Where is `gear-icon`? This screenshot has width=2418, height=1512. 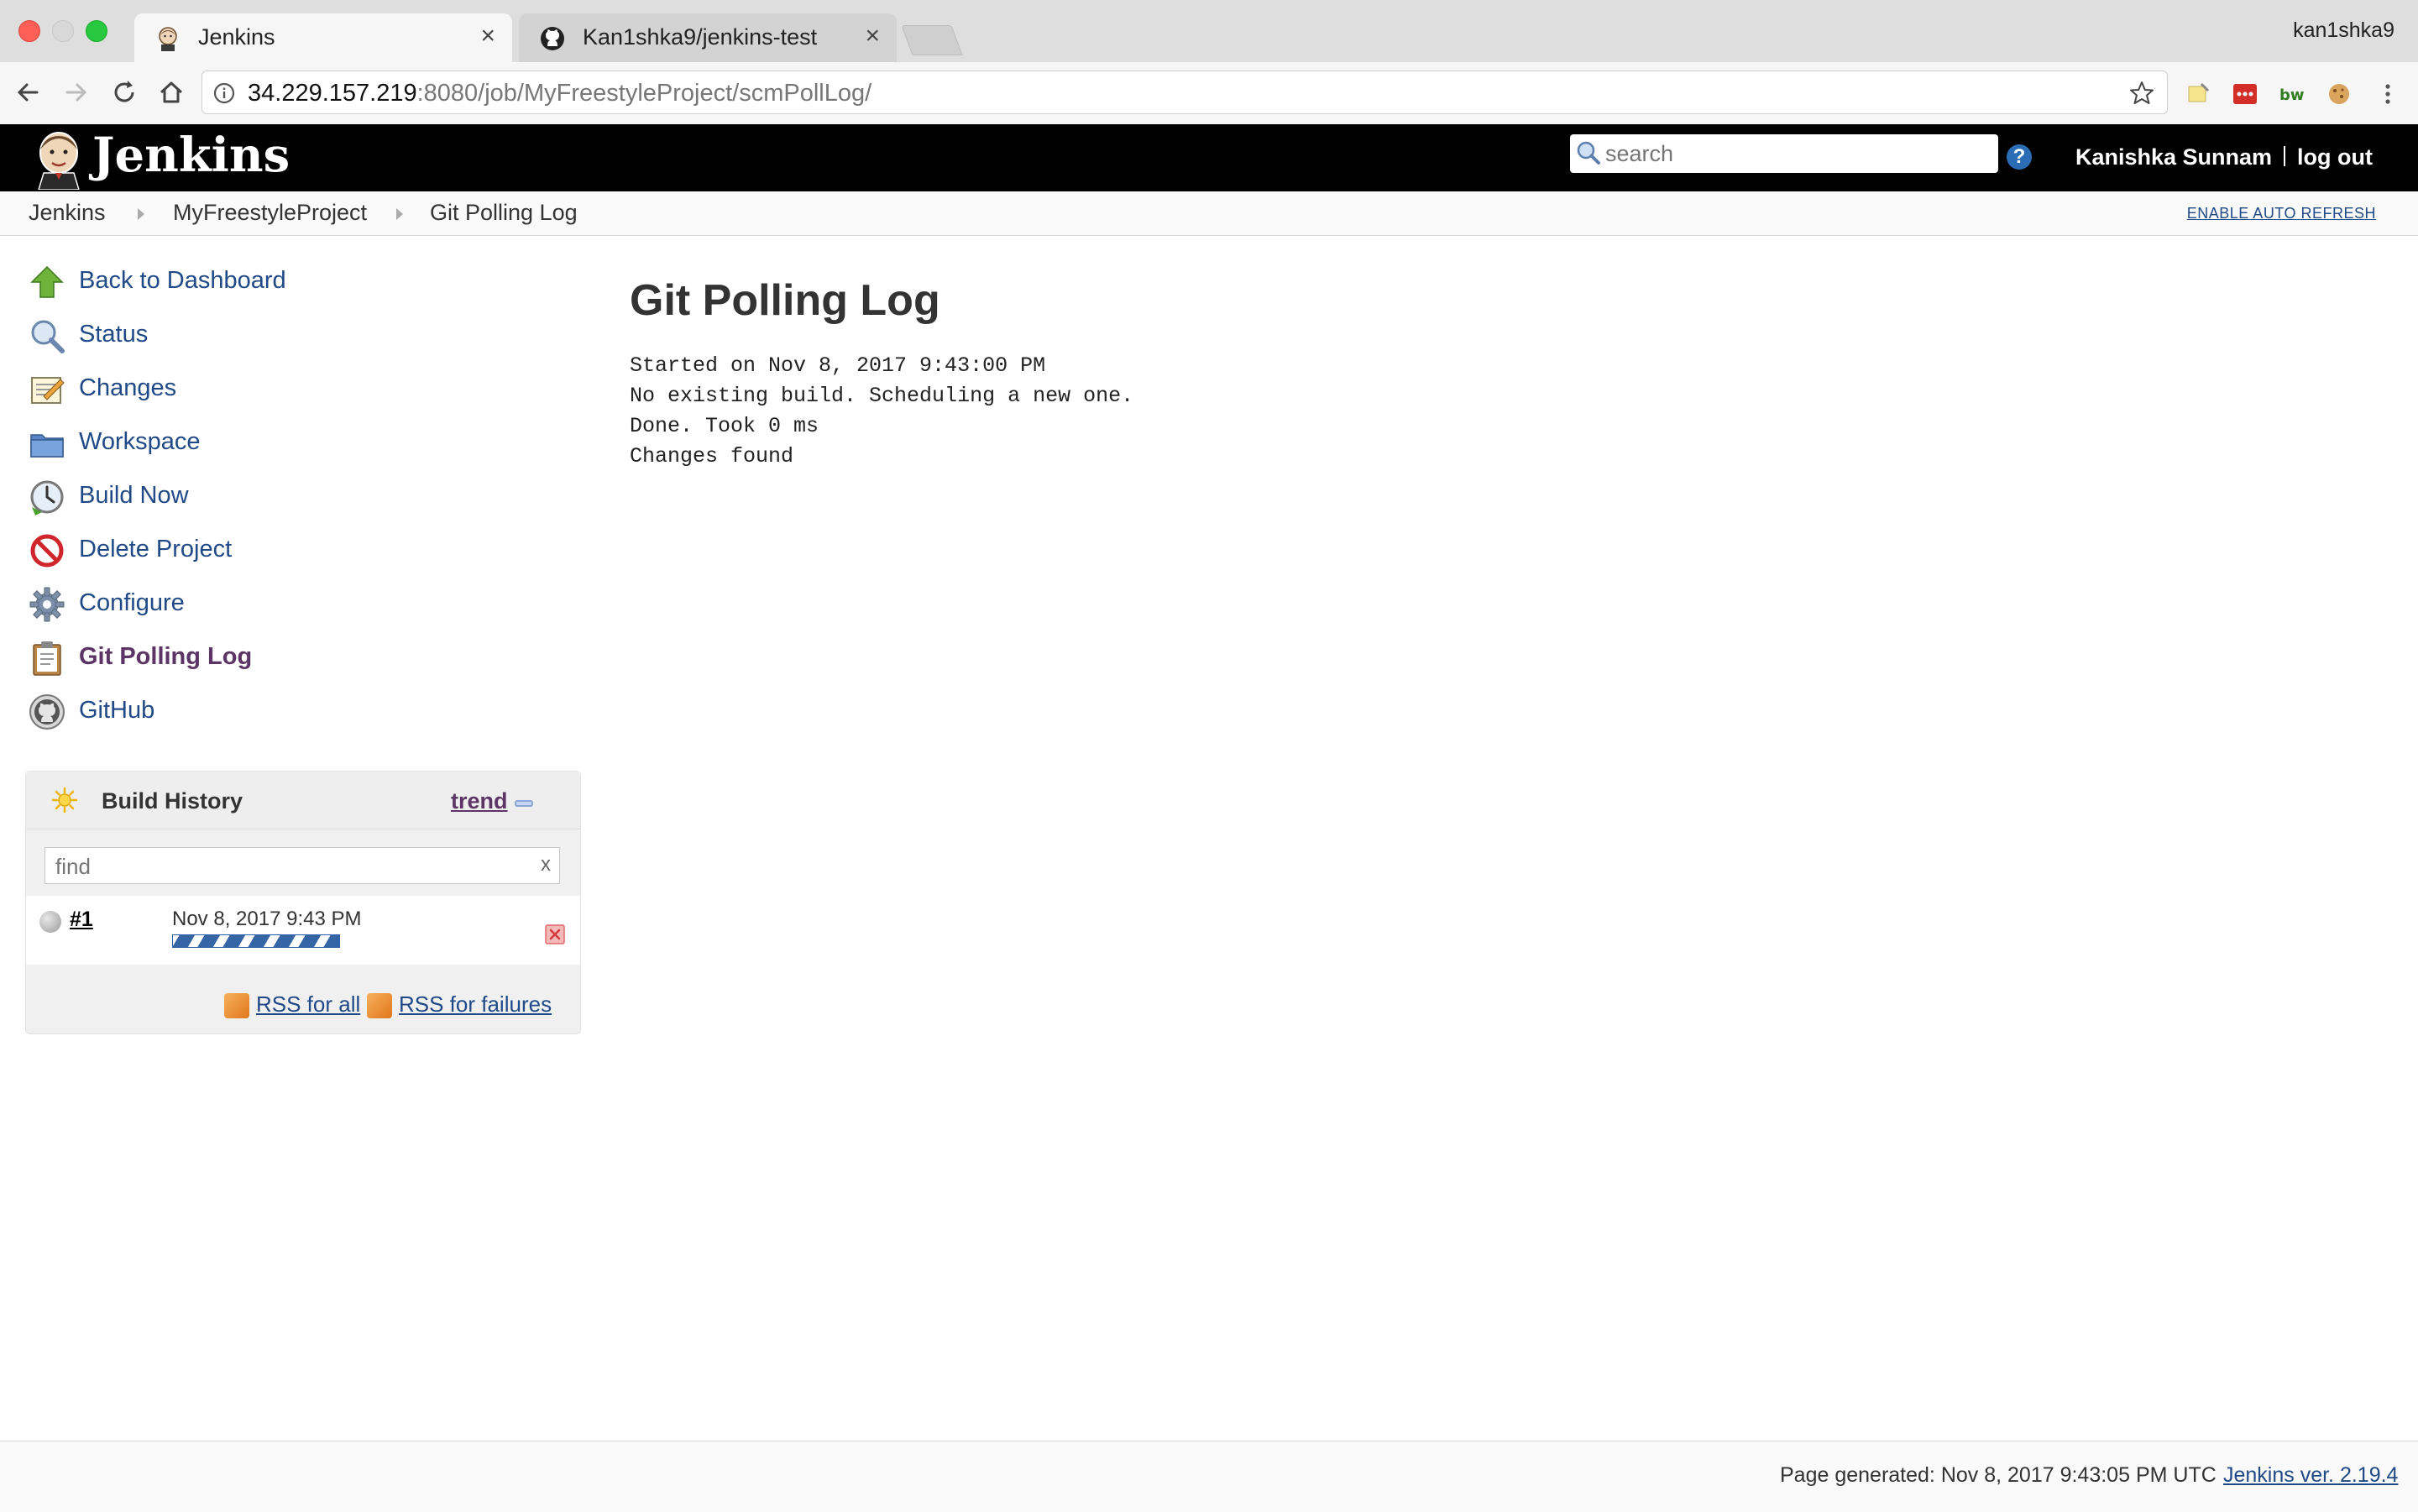
gear-icon is located at coordinates (47, 604).